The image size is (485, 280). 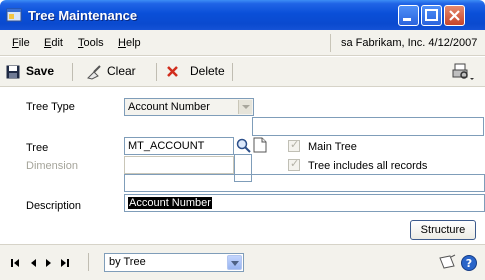 What do you see at coordinates (50, 107) in the screenshot?
I see `tree-type-label: Tree Type` at bounding box center [50, 107].